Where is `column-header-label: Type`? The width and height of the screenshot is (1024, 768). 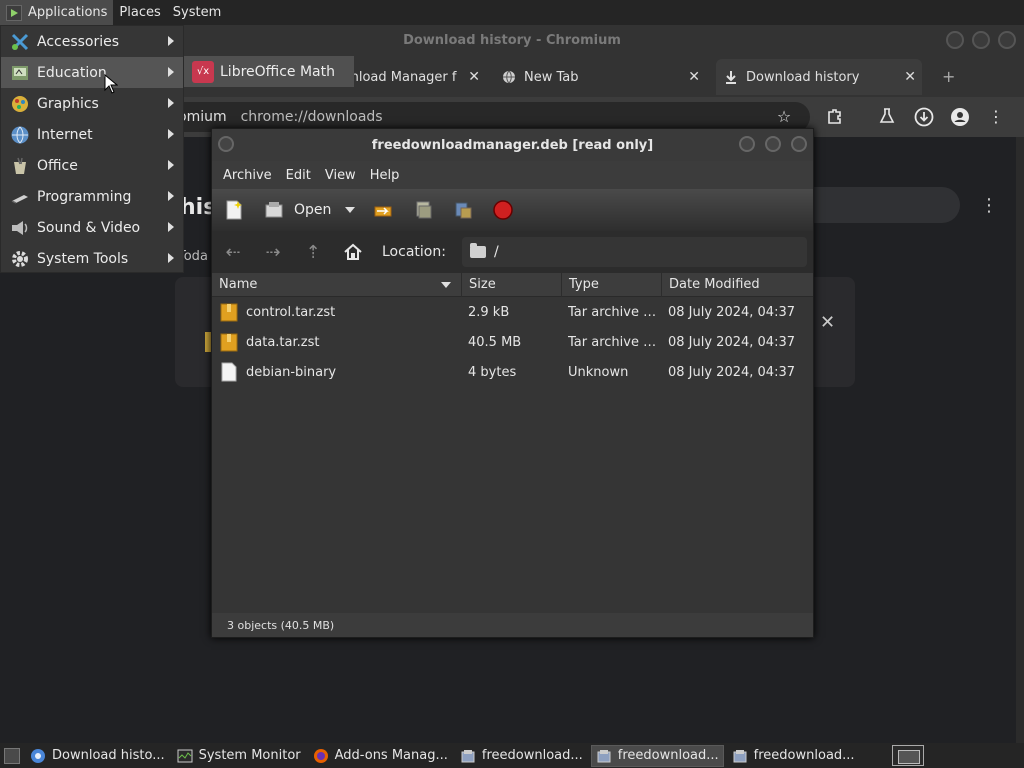 column-header-label: Type is located at coordinates (584, 284).